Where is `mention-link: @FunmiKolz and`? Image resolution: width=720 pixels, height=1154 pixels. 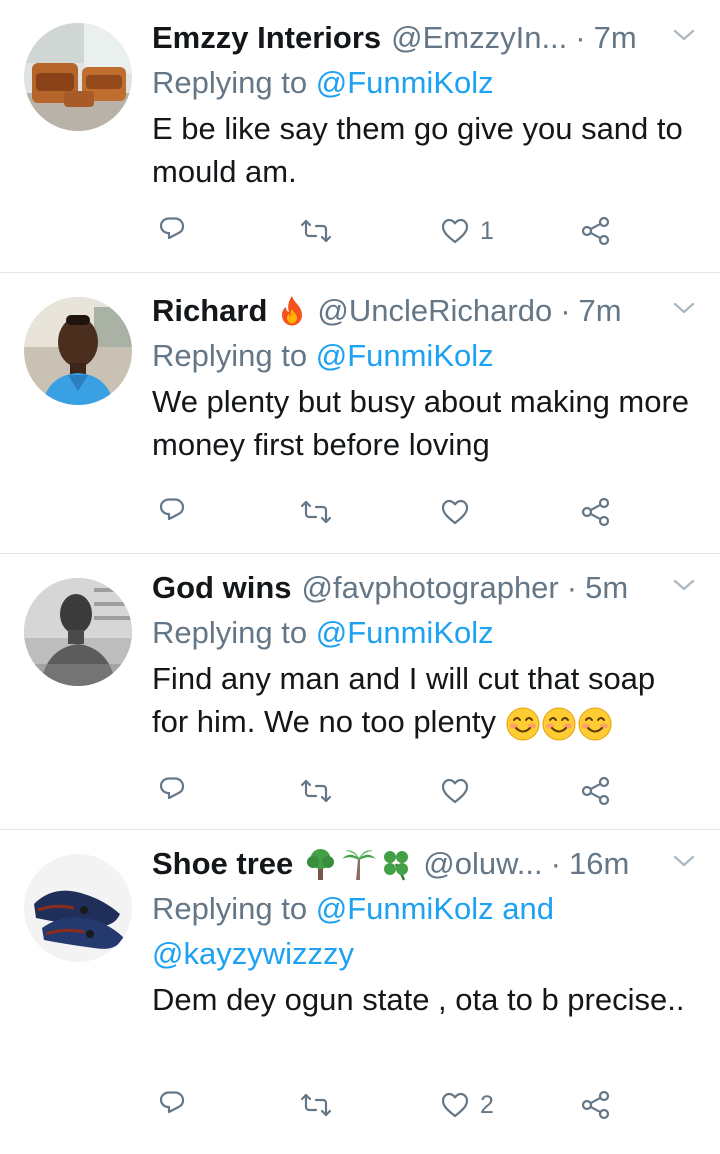
mention-link: @FunmiKolz and is located at coordinates (435, 908).